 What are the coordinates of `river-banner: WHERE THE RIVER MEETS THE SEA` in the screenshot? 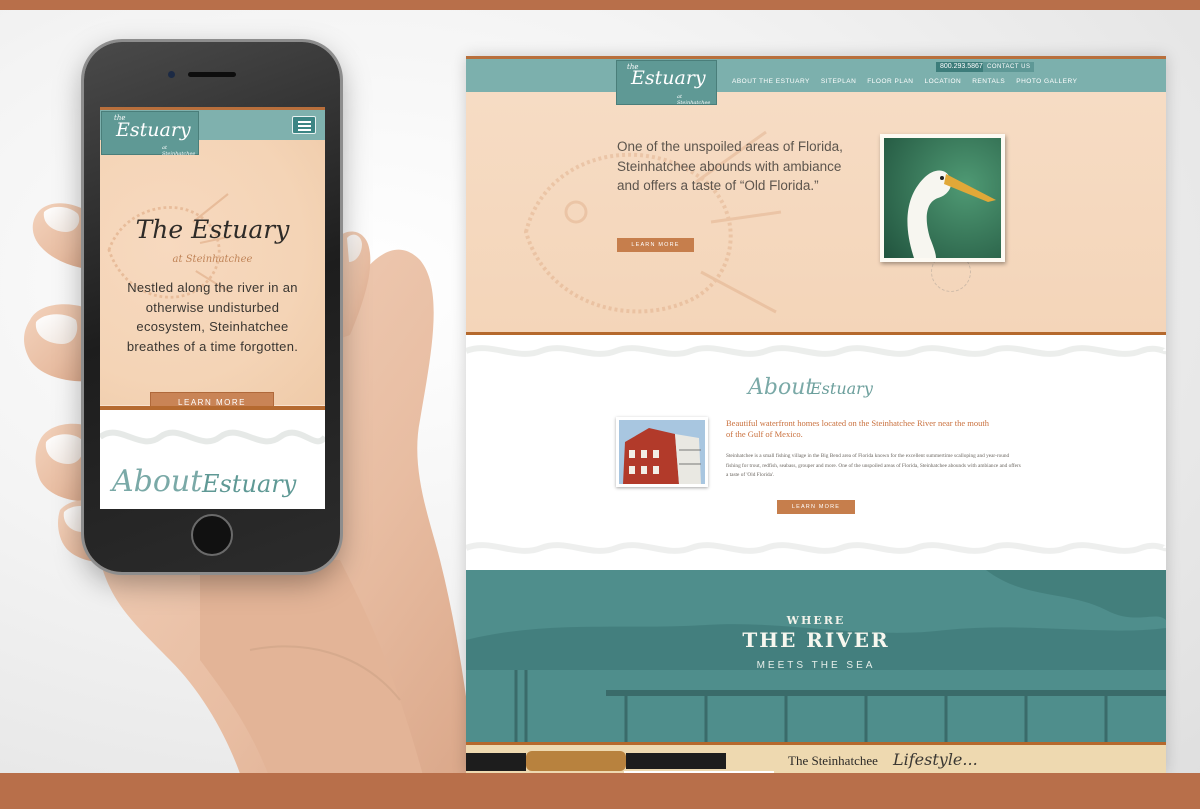 It's located at (816, 656).